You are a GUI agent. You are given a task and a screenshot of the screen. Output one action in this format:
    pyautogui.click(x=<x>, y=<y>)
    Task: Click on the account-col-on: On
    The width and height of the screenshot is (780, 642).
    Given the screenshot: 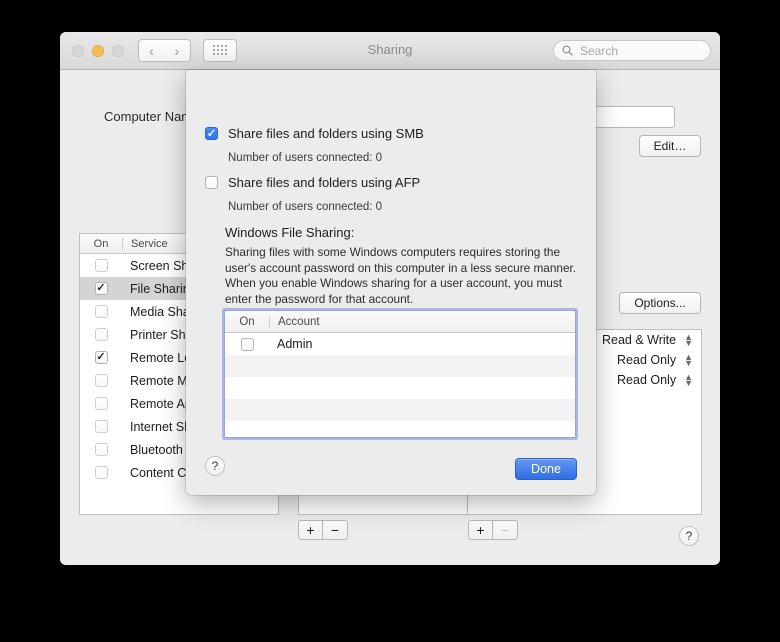 What is the action you would take?
    pyautogui.click(x=247, y=321)
    